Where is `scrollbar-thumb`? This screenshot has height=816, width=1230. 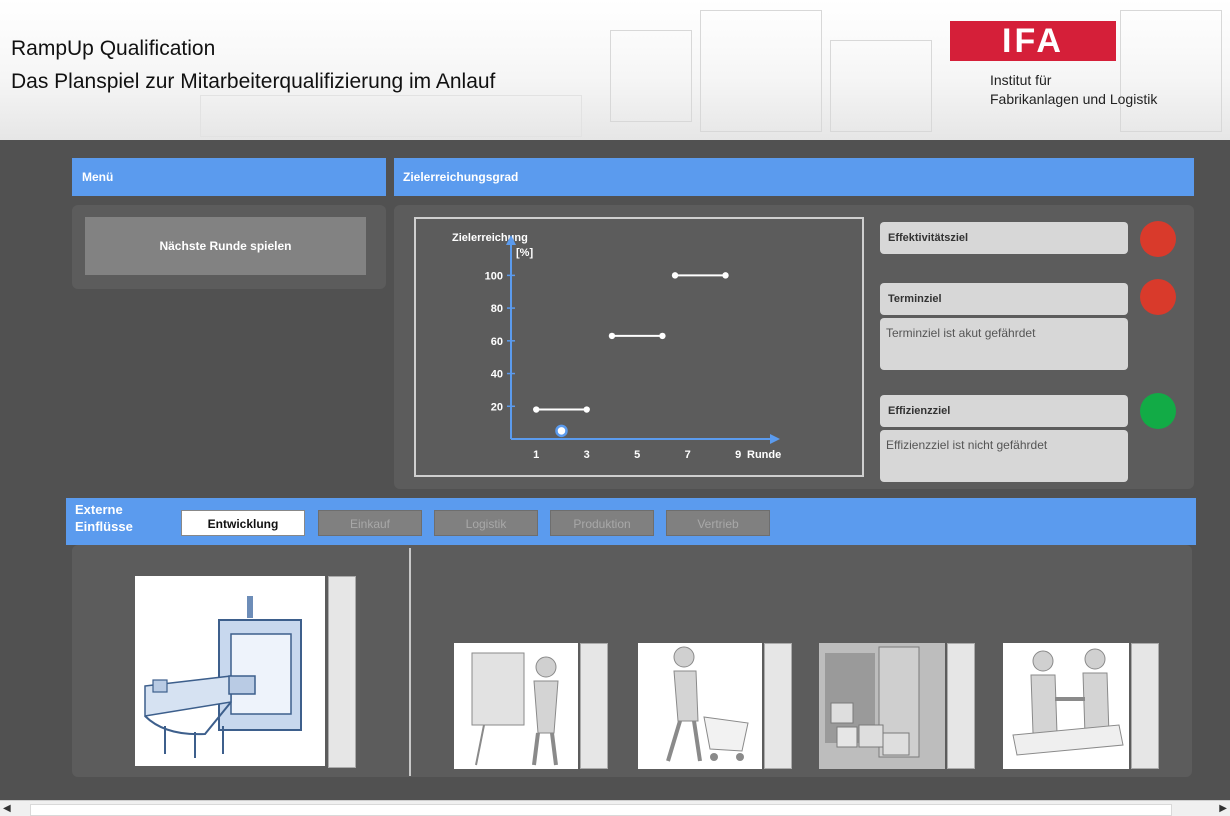
scrollbar-thumb is located at coordinates (601, 810).